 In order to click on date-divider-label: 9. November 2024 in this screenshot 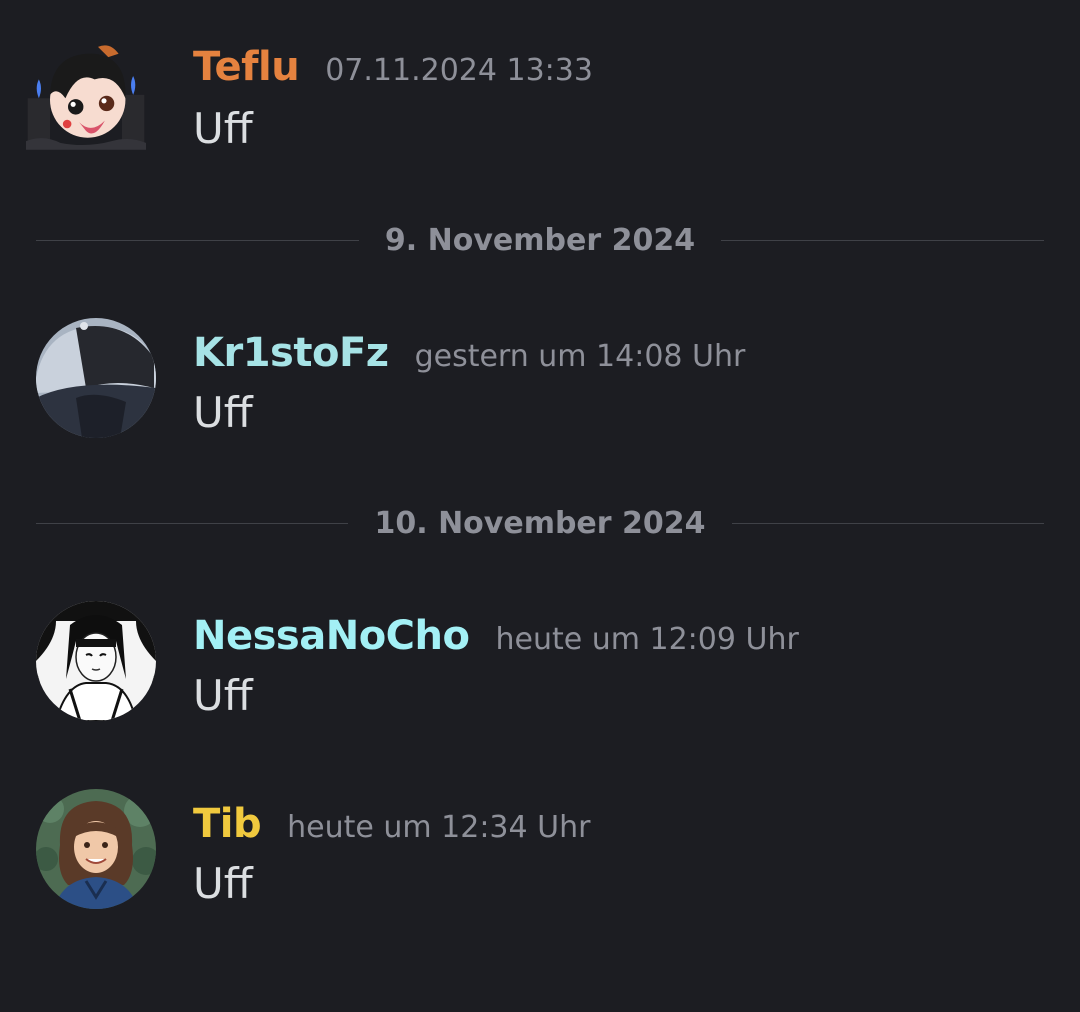, I will do `click(540, 240)`.